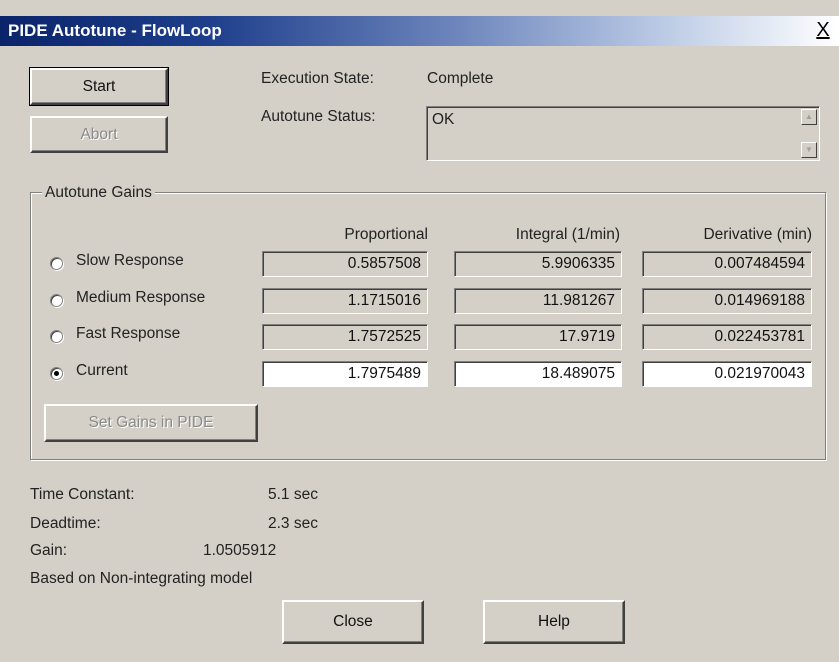  I want to click on fast-response-label: Fast Response, so click(128, 334).